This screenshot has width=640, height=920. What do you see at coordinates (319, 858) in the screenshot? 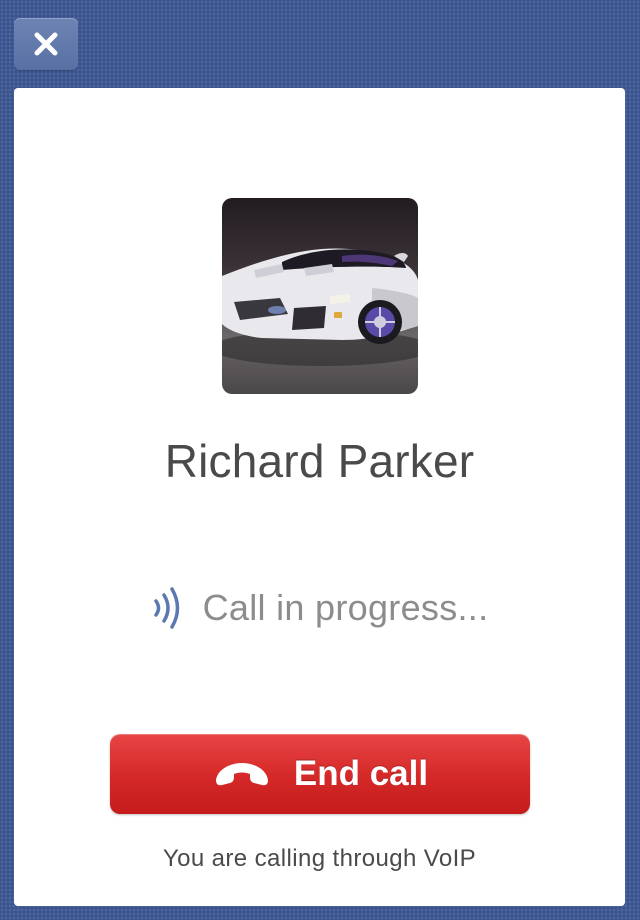
I see `voip-note: You are calling through VoIP` at bounding box center [319, 858].